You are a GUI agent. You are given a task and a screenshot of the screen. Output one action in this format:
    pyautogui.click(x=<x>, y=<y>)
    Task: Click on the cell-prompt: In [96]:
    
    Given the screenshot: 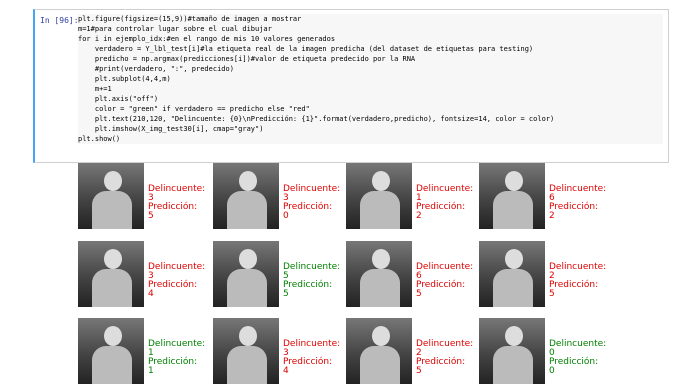 What is the action you would take?
    pyautogui.click(x=59, y=20)
    